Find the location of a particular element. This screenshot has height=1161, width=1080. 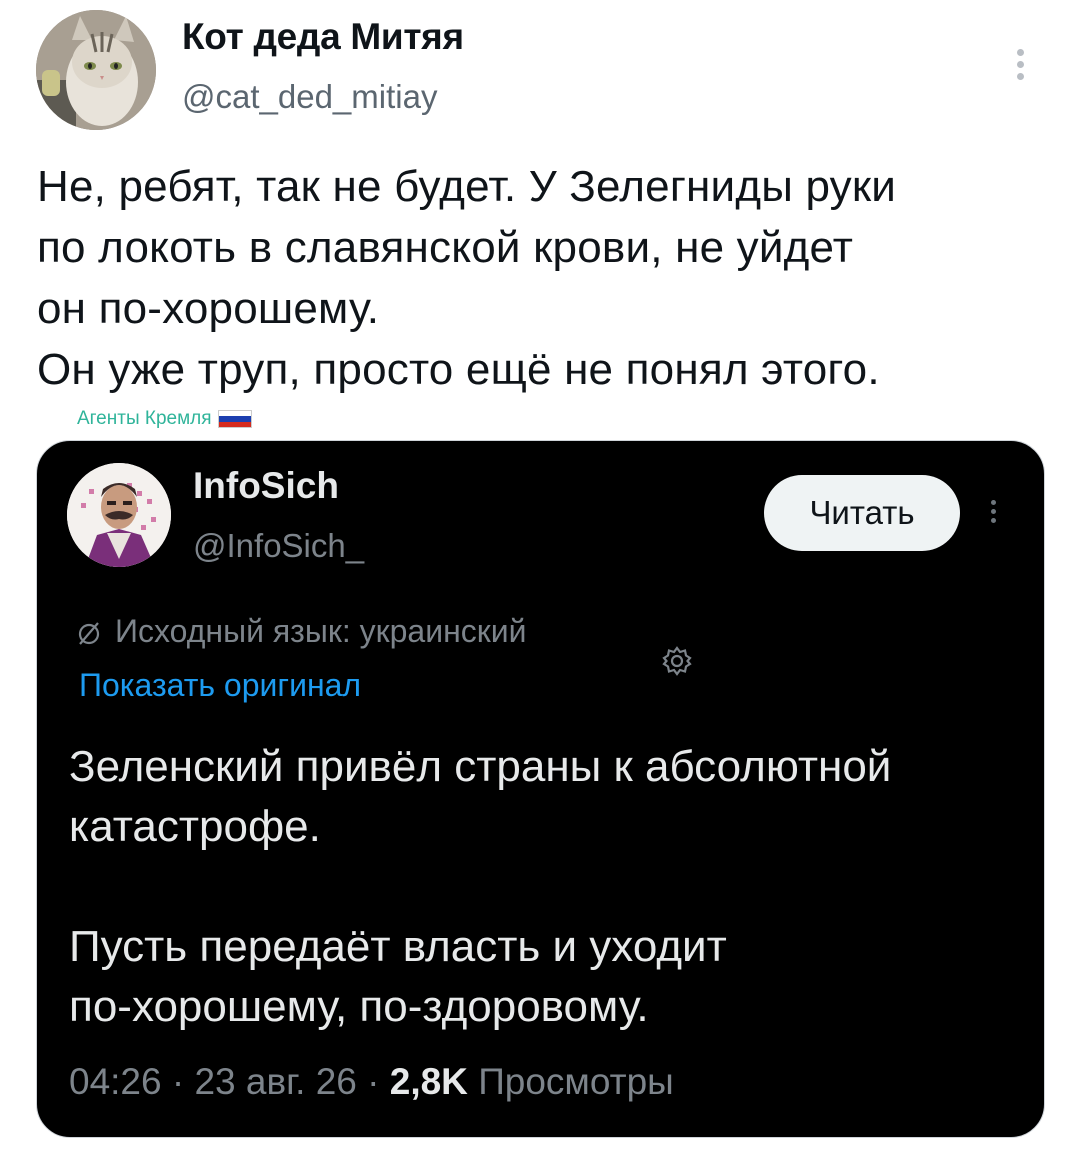

quoted-author-avatar is located at coordinates (119, 515).